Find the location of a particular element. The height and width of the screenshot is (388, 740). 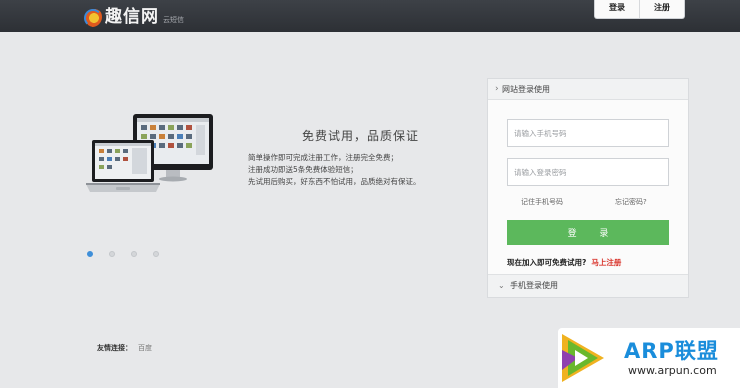

logo-text: 趣信网 is located at coordinates (132, 17).